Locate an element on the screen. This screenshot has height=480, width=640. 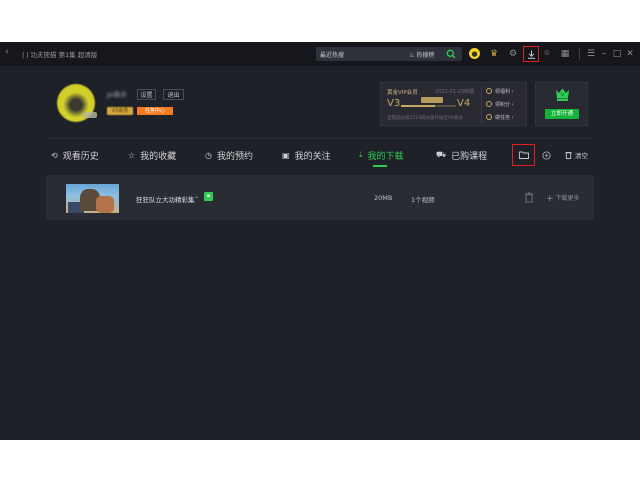
folder-icon is located at coordinates (523, 155).